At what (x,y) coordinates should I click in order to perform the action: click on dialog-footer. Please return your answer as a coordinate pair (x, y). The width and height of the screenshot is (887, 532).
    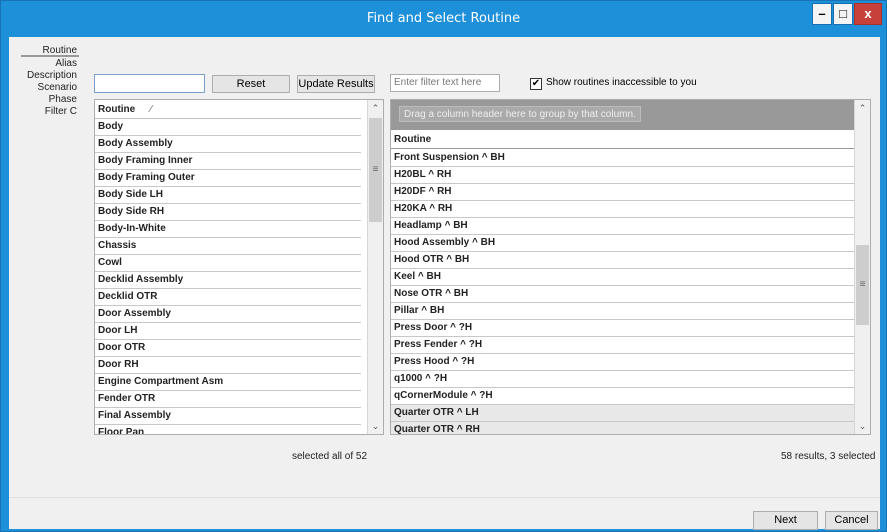
    Looking at the image, I should click on (444, 513).